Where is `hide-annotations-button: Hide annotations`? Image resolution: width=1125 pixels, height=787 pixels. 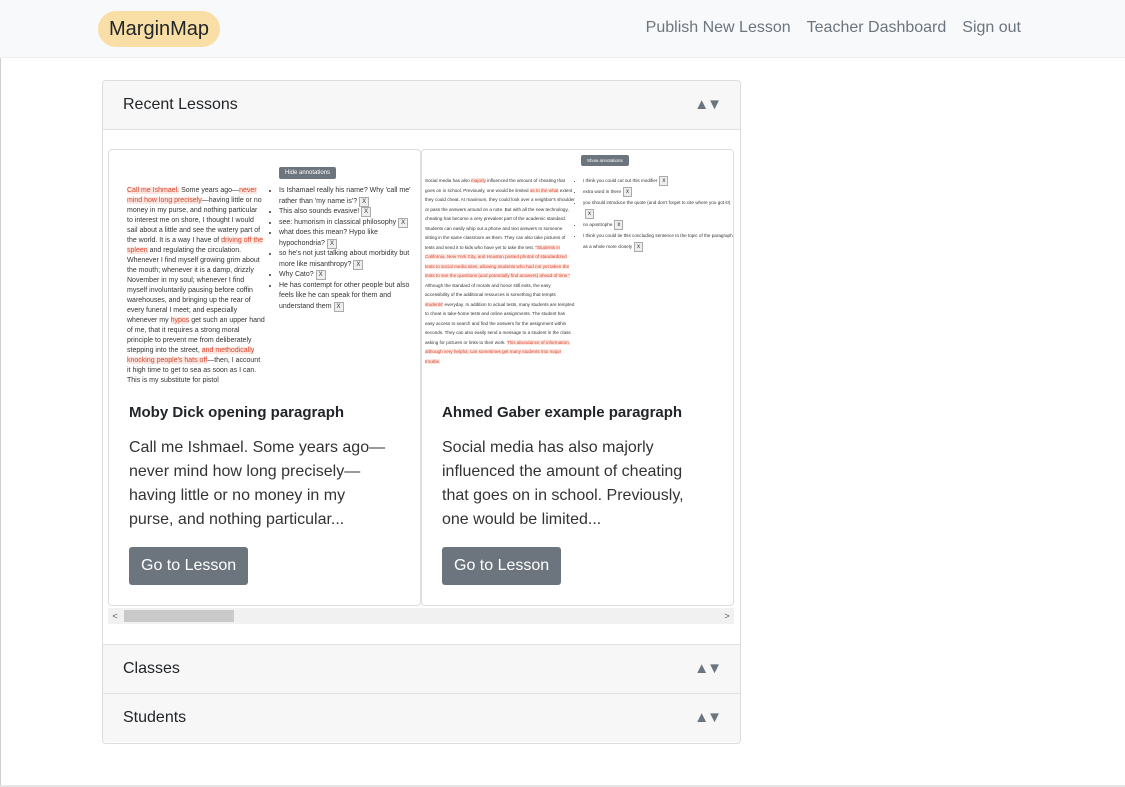
hide-annotations-button: Hide annotations is located at coordinates (308, 173).